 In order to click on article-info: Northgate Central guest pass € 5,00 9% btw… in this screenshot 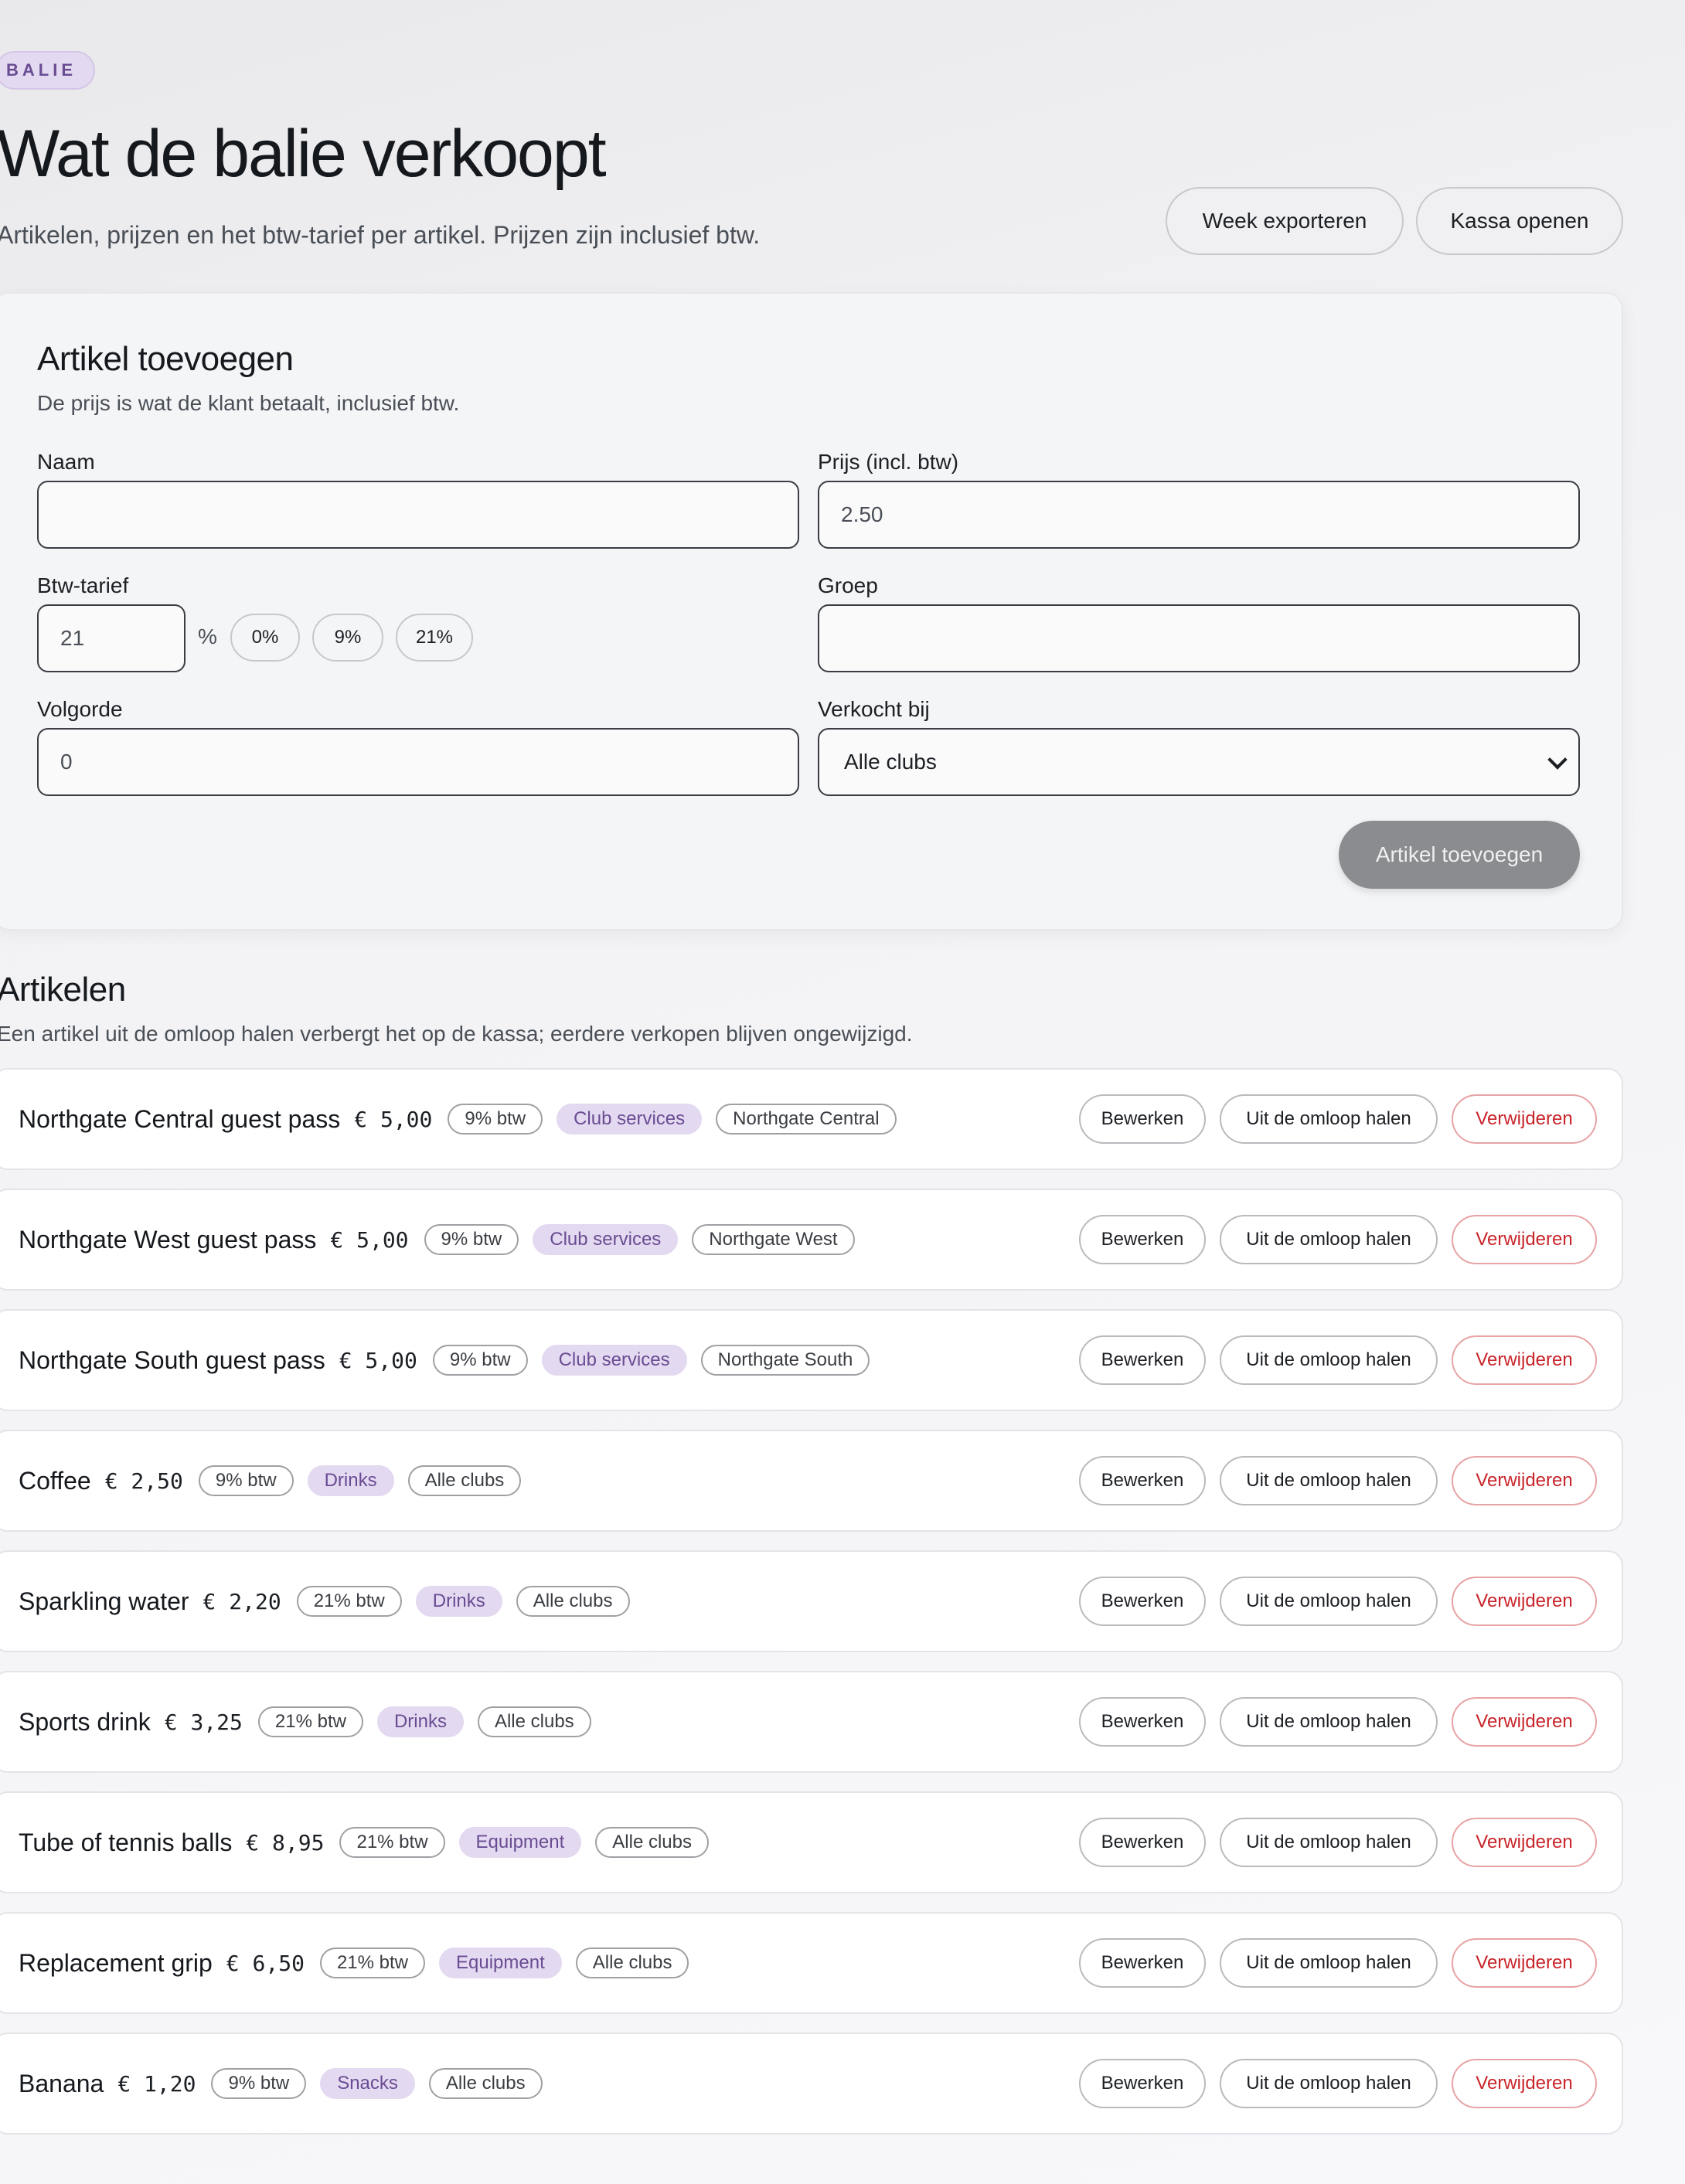, I will do `click(458, 1120)`.